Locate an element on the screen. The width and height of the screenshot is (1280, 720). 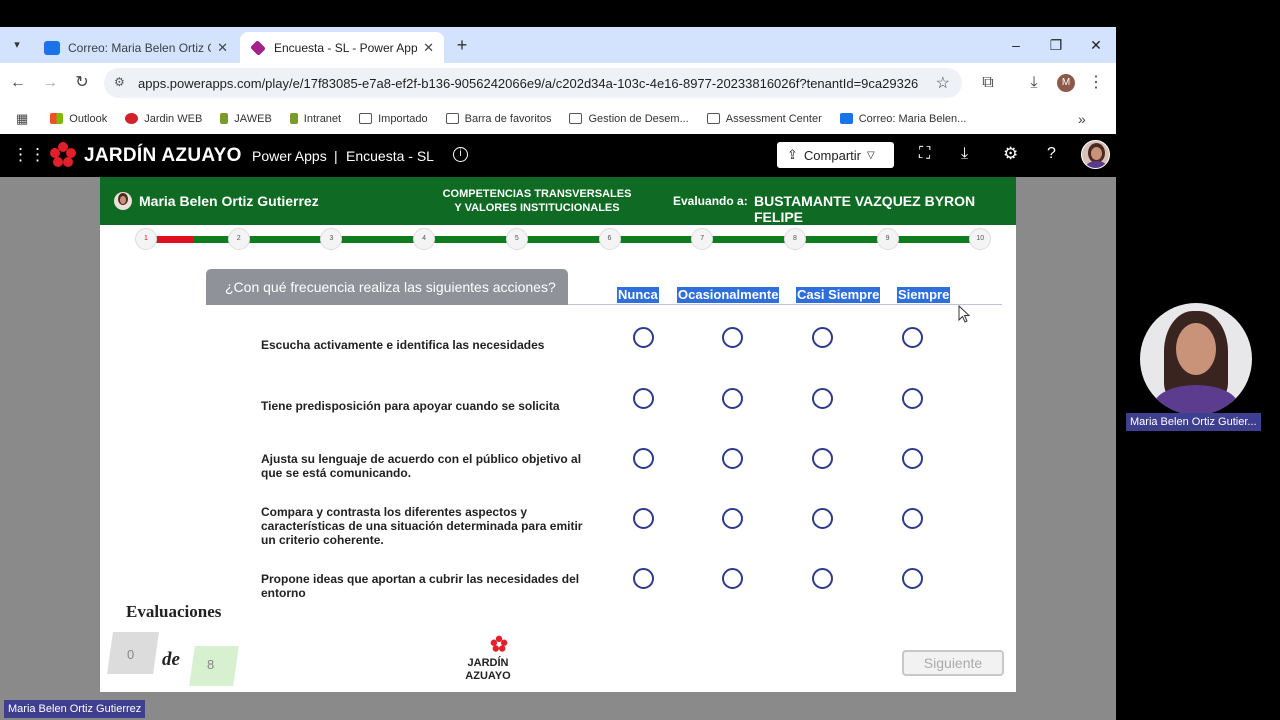
menu-icon: ⋮ is located at coordinates (1096, 83).